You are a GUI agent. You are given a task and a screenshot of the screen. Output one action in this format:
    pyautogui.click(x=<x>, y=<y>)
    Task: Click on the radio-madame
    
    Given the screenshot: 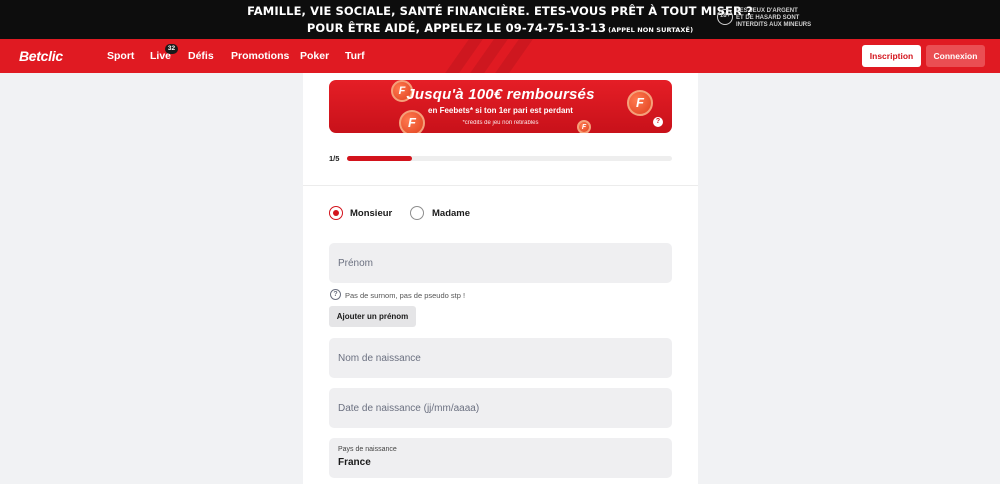 What is the action you would take?
    pyautogui.click(x=417, y=213)
    